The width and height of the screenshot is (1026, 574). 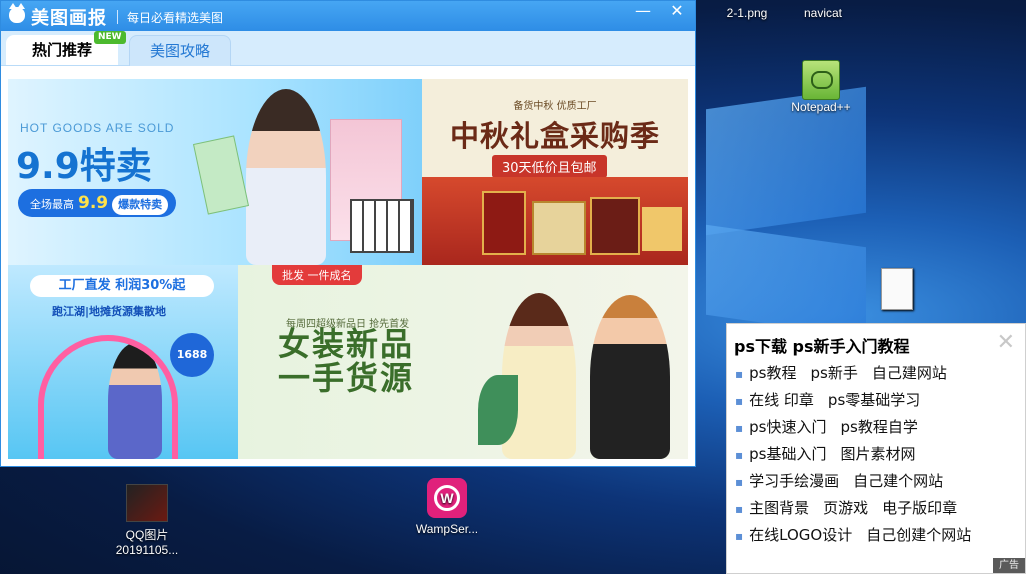 What do you see at coordinates (52, 204) in the screenshot?
I see `pill-left-text: 全场最高` at bounding box center [52, 204].